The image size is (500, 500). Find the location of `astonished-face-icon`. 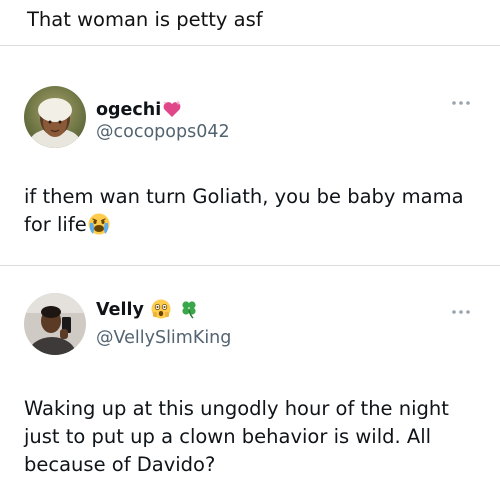

astonished-face-icon is located at coordinates (161, 312).